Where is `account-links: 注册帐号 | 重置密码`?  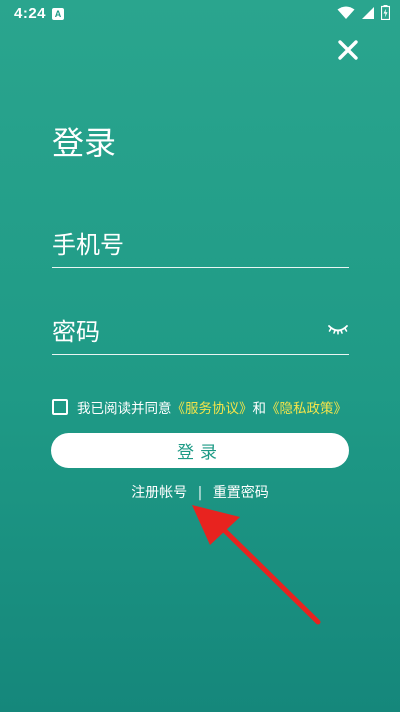
account-links: 注册帐号 | 重置密码 is located at coordinates (200, 492).